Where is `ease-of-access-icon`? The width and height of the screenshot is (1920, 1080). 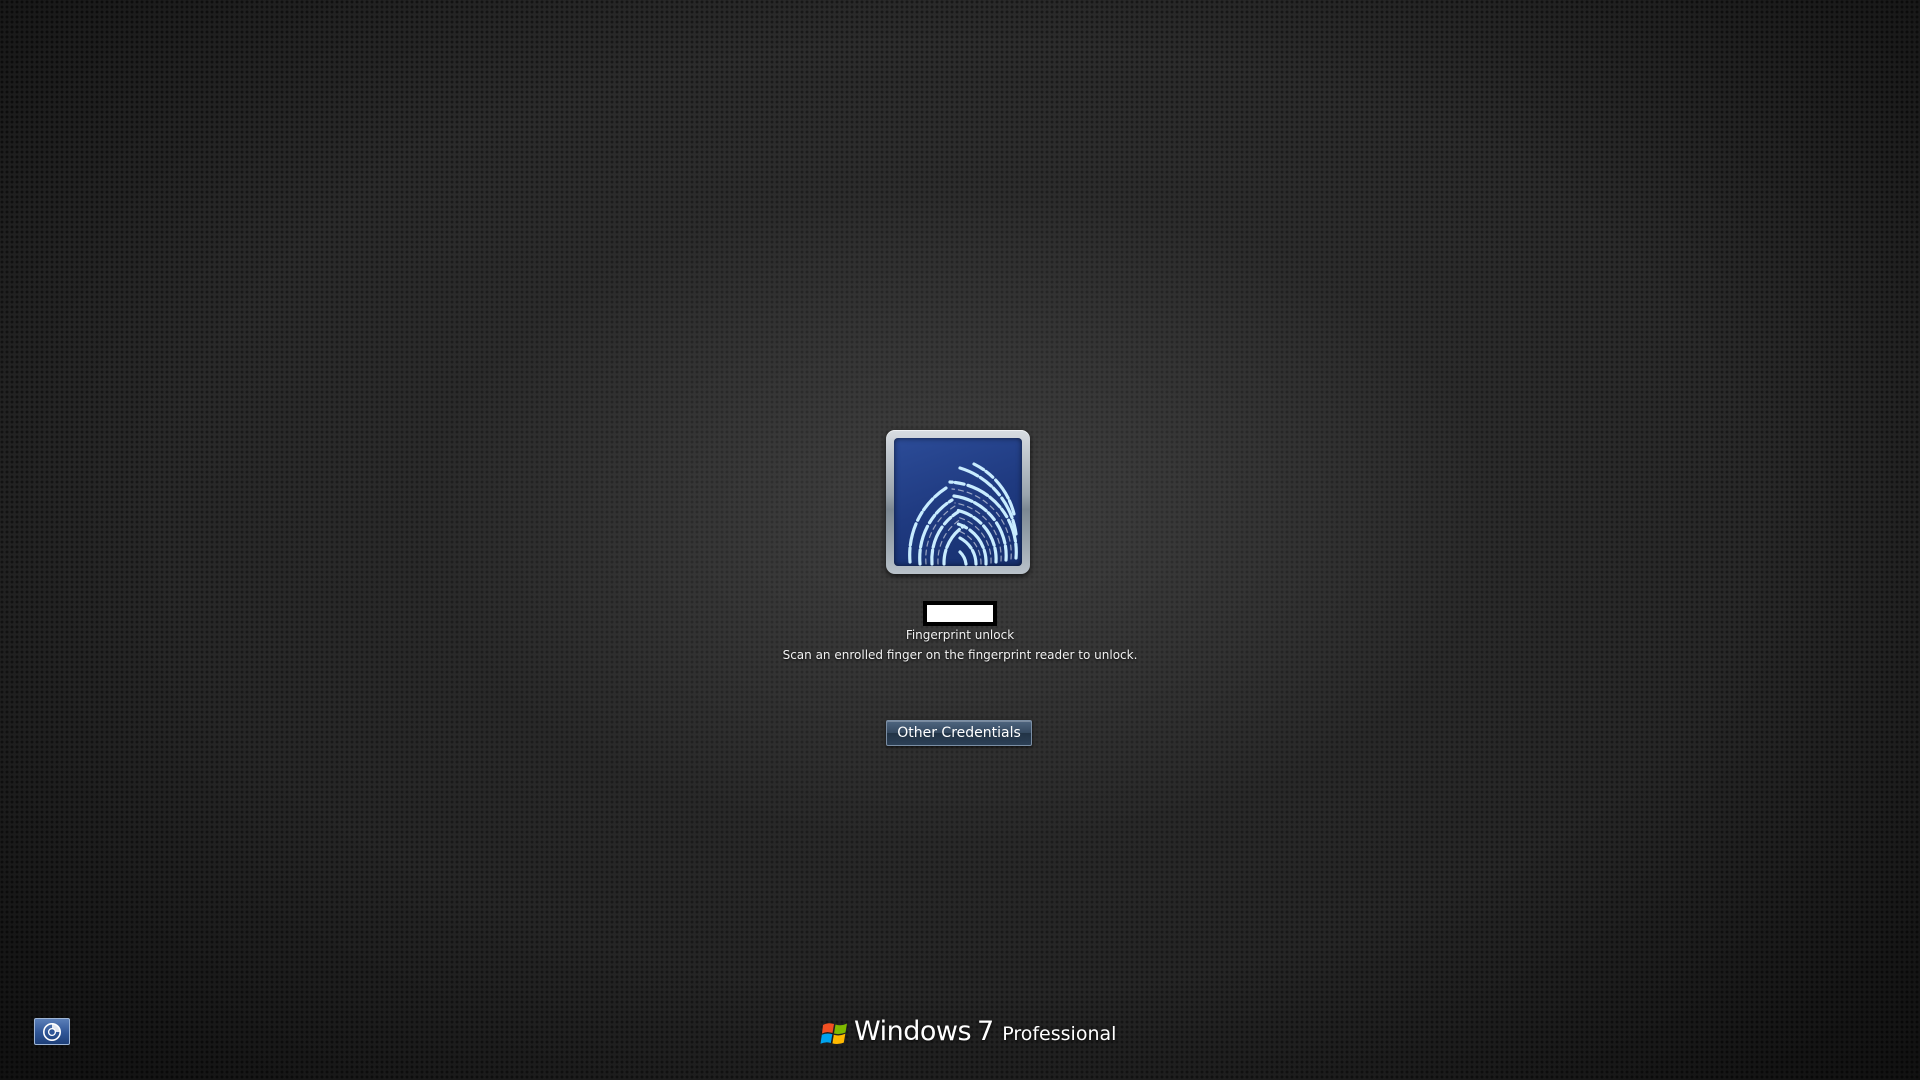 ease-of-access-icon is located at coordinates (52, 1032).